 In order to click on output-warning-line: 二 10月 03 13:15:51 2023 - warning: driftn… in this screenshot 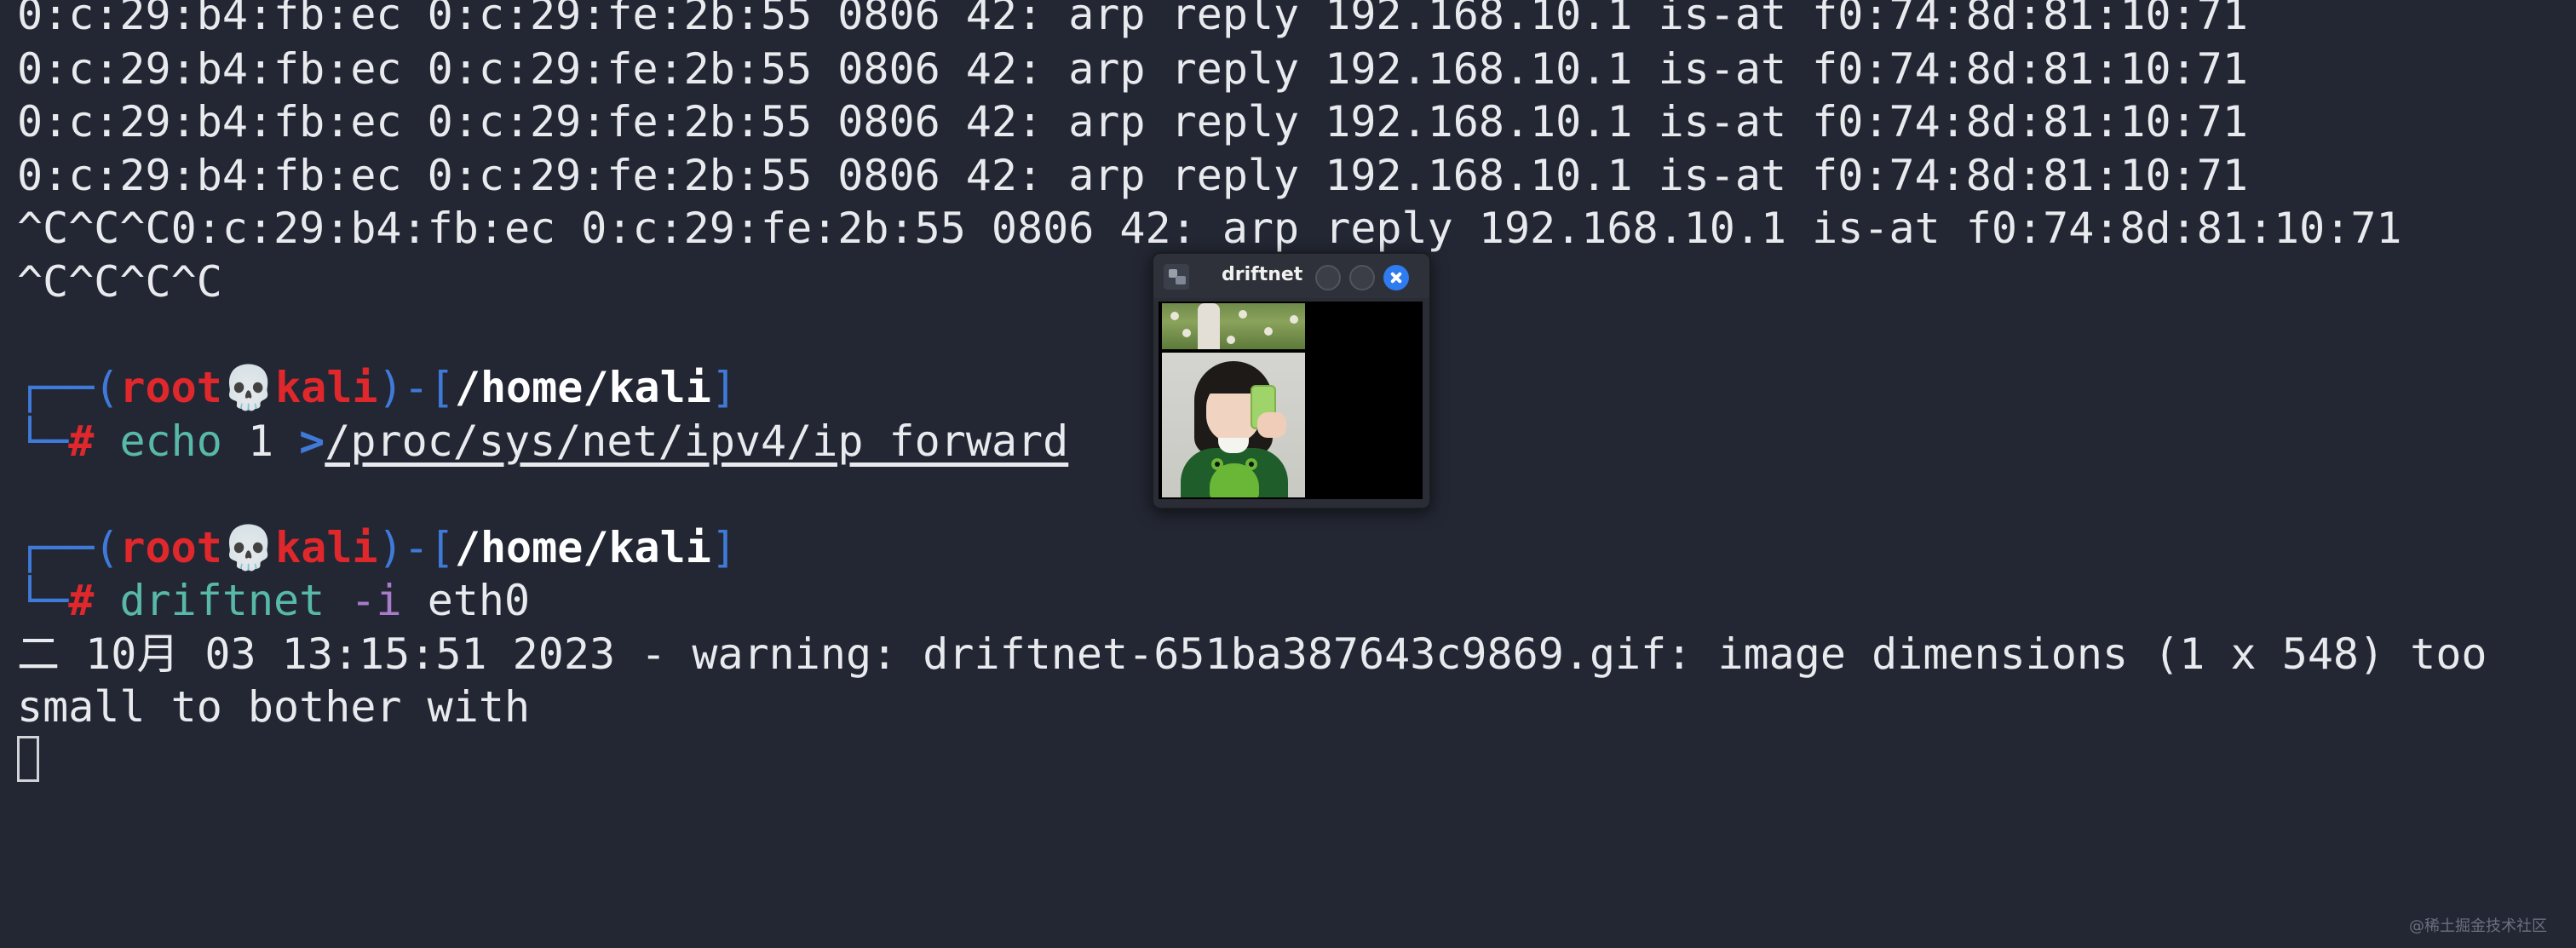, I will do `click(1252, 654)`.